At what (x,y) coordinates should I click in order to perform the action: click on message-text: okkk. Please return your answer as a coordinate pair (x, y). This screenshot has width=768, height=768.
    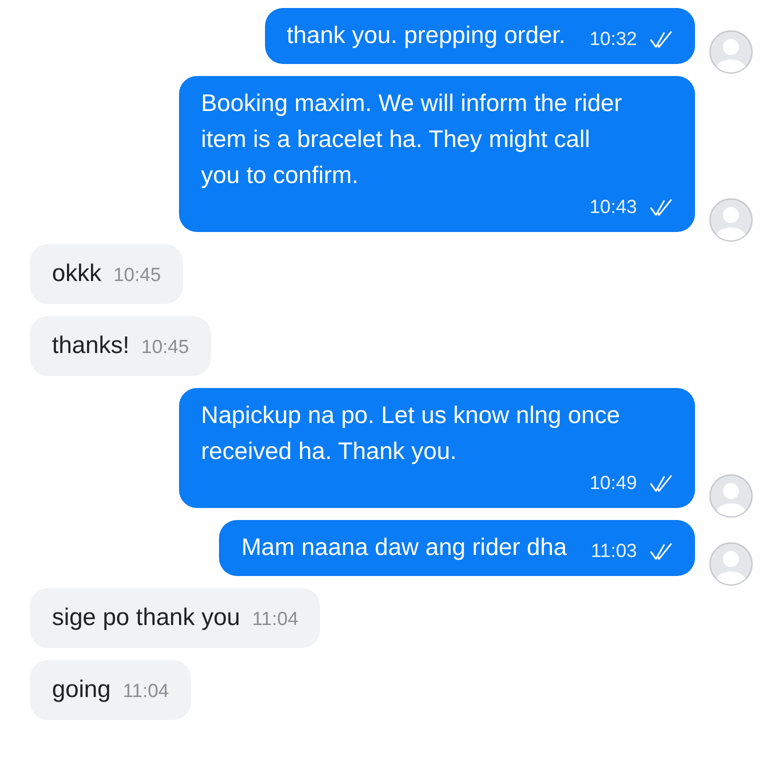
    Looking at the image, I should click on (77, 274).